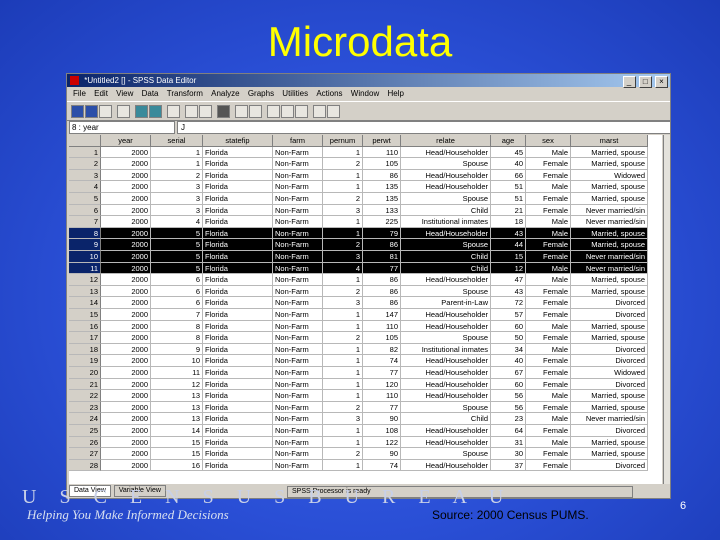 This screenshot has width=720, height=540. I want to click on cell-age: 18, so click(508, 222).